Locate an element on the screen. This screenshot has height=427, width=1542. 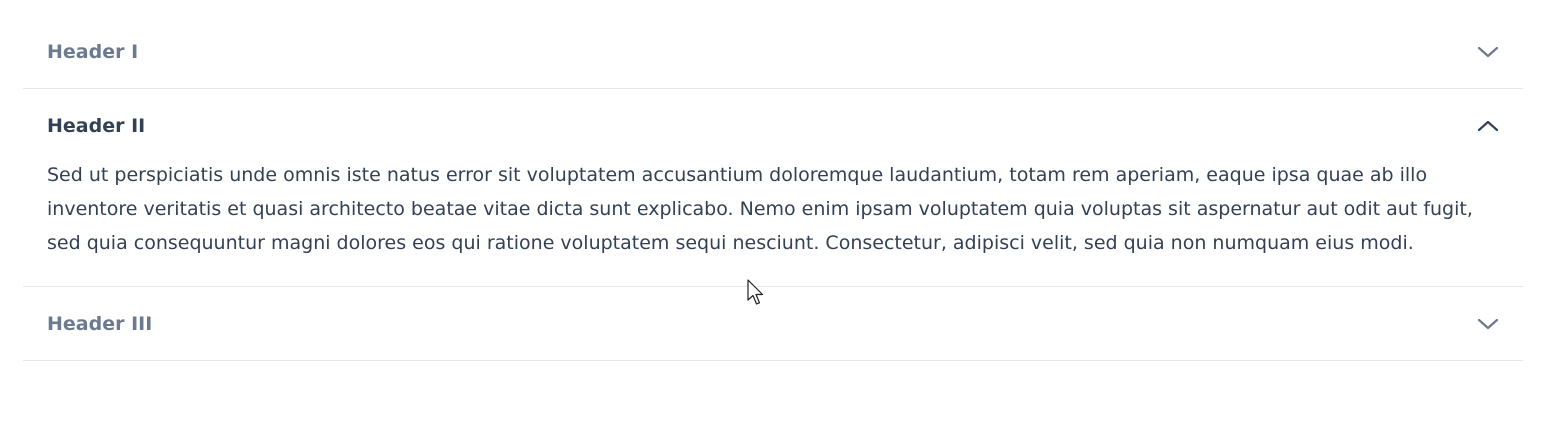
accordion-title-3: Header III is located at coordinates (100, 323).